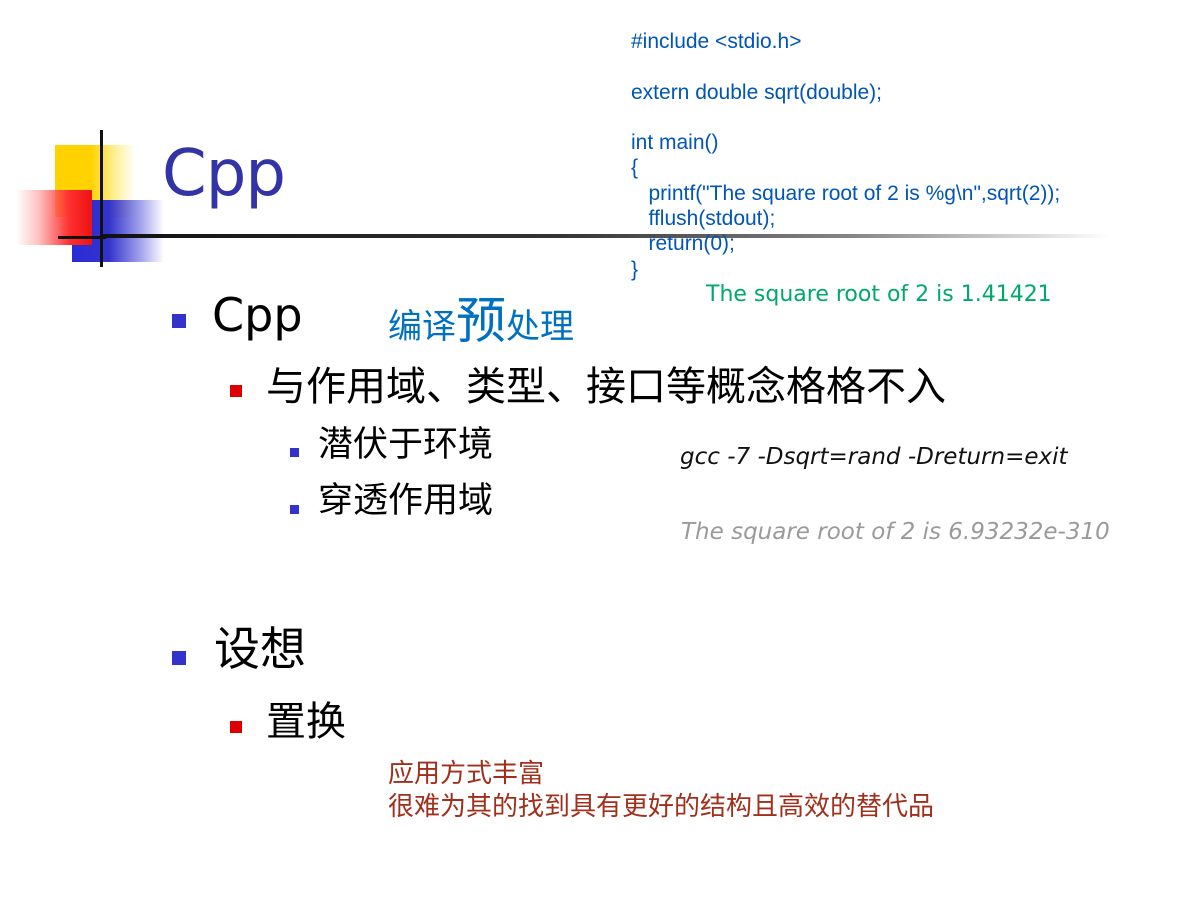  Describe the element at coordinates (466, 774) in the screenshot. I see `note-line-1: 应用方式丰富` at that location.